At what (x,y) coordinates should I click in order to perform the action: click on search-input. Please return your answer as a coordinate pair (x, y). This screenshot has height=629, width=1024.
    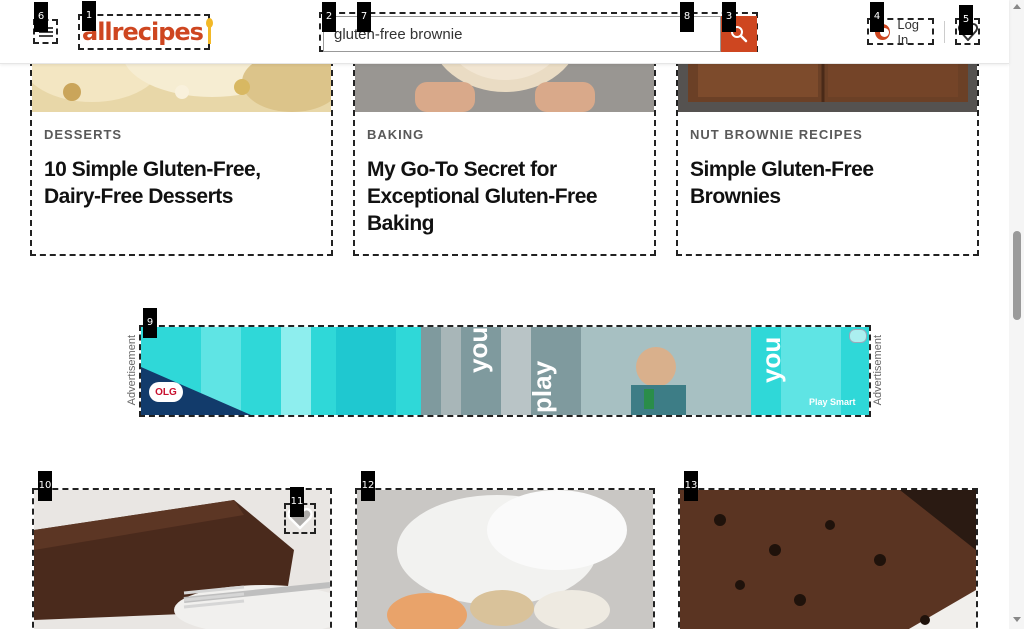
    Looking at the image, I should click on (522, 34).